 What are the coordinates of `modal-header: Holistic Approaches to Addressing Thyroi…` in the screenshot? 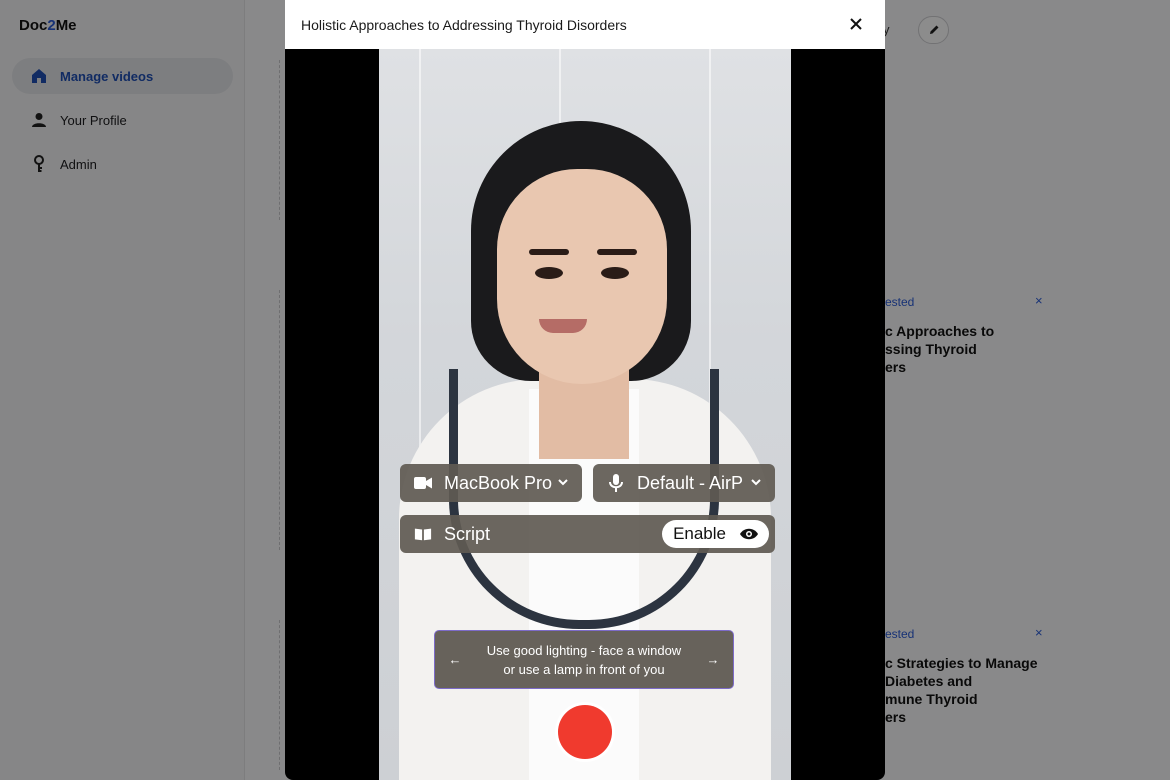 It's located at (585, 24).